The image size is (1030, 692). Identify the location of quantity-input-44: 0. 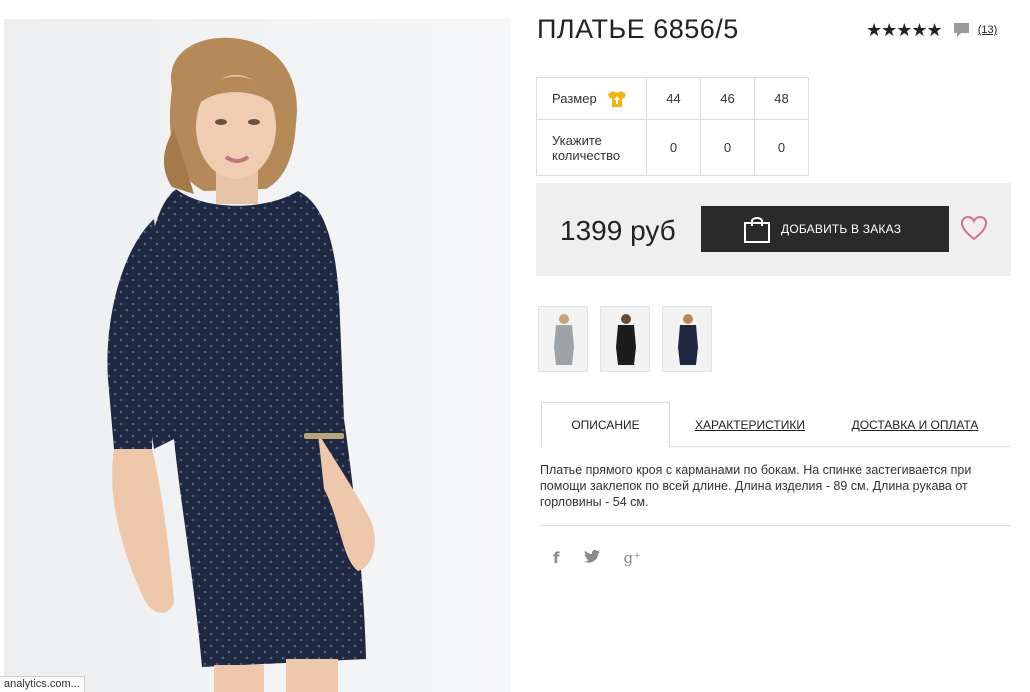
(673, 147).